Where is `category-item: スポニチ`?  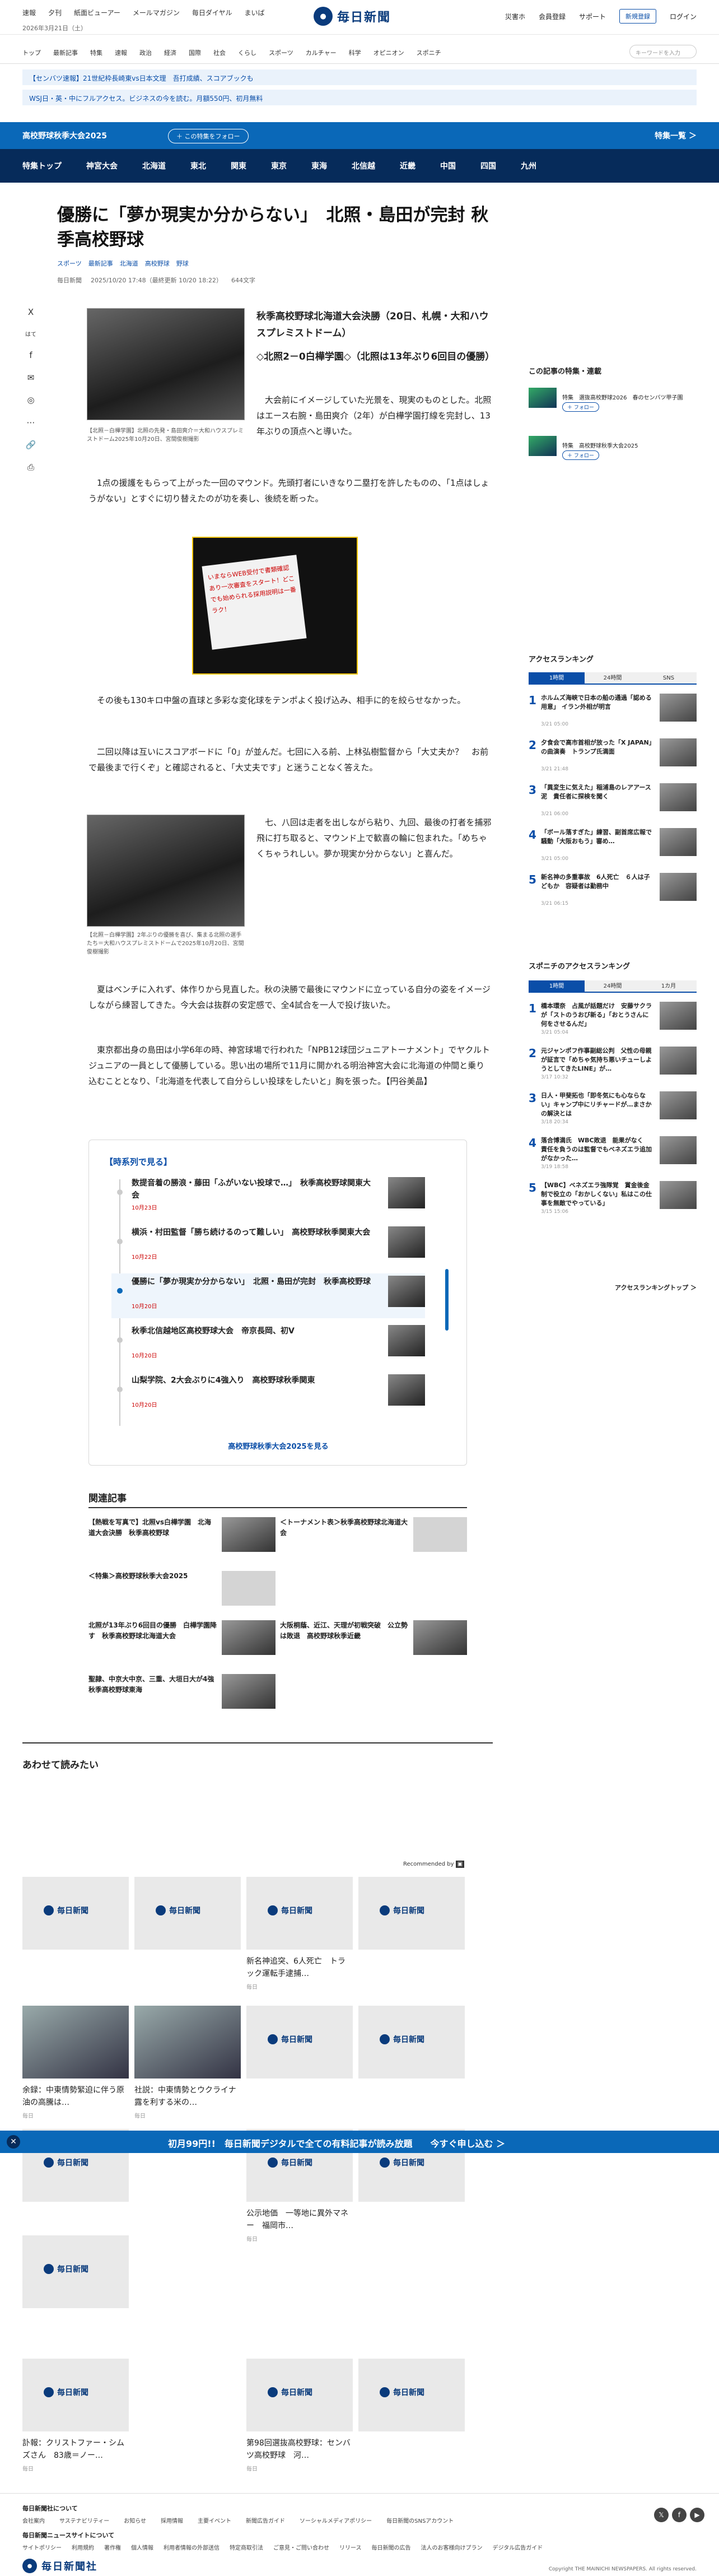
category-item: スポニチ is located at coordinates (429, 52).